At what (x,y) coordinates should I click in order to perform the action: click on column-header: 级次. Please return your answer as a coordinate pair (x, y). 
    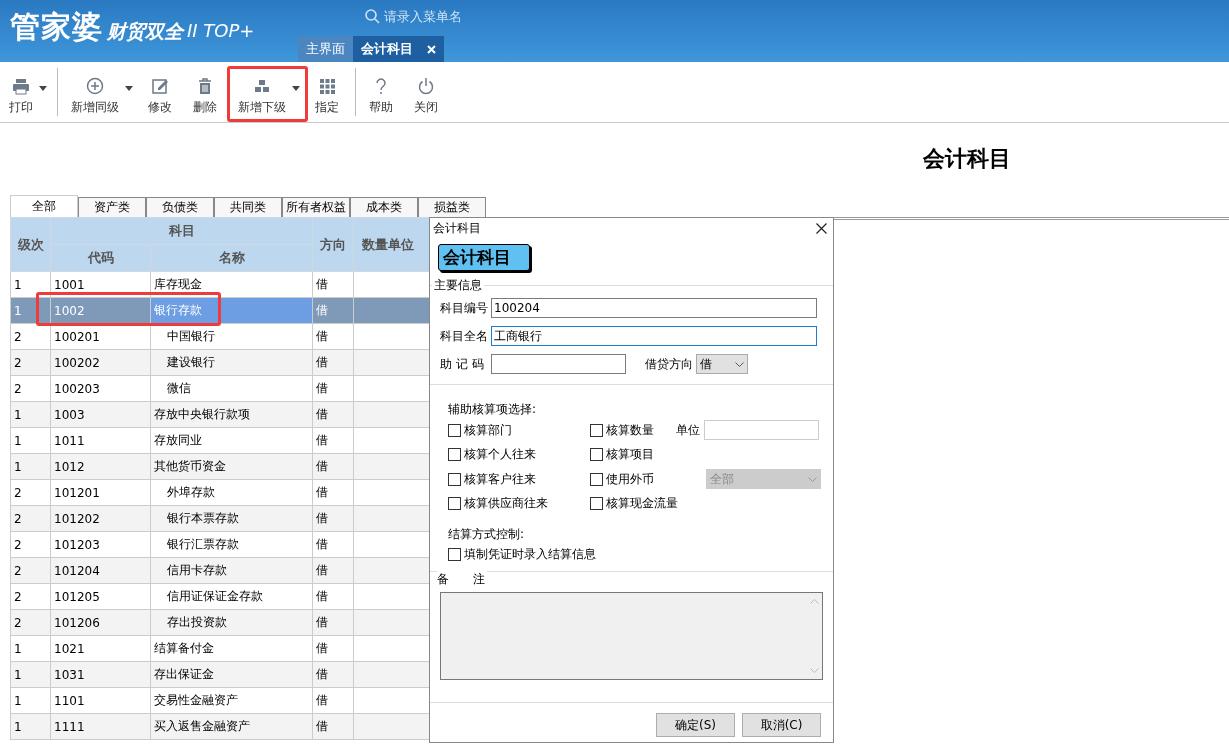
    Looking at the image, I should click on (30, 244).